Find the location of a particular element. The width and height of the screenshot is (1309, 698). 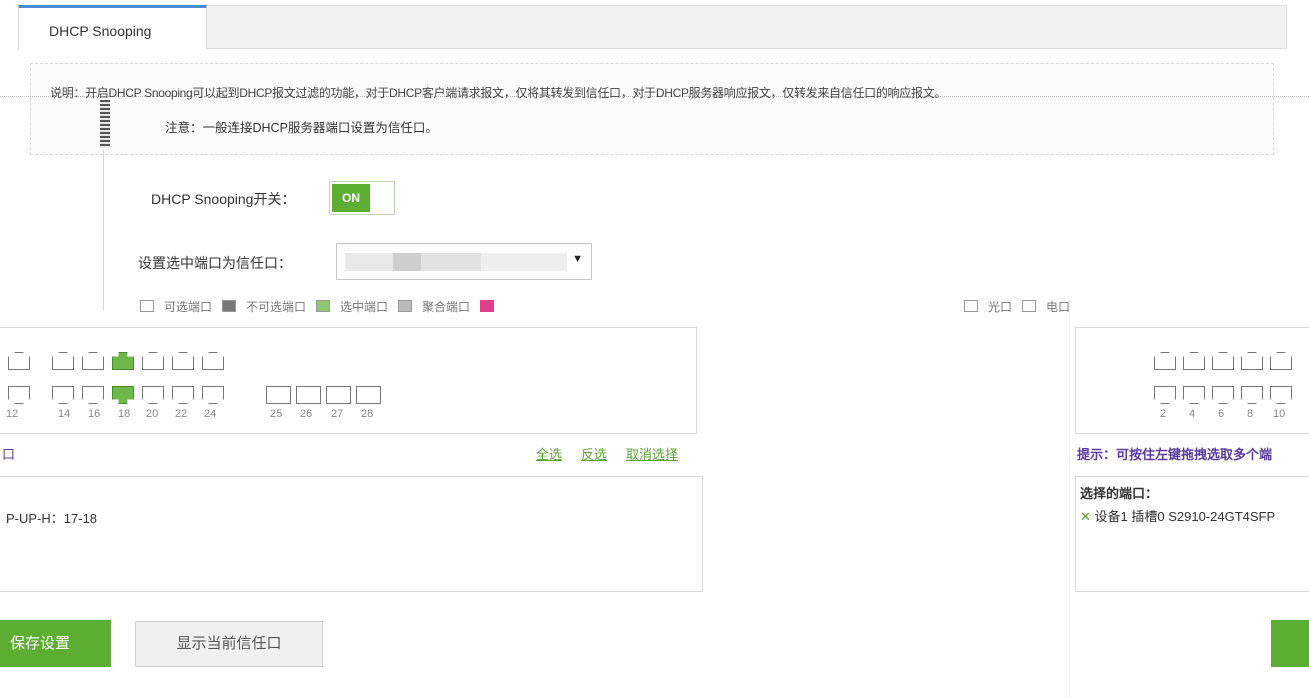

port-number: 2 is located at coordinates (1163, 414).